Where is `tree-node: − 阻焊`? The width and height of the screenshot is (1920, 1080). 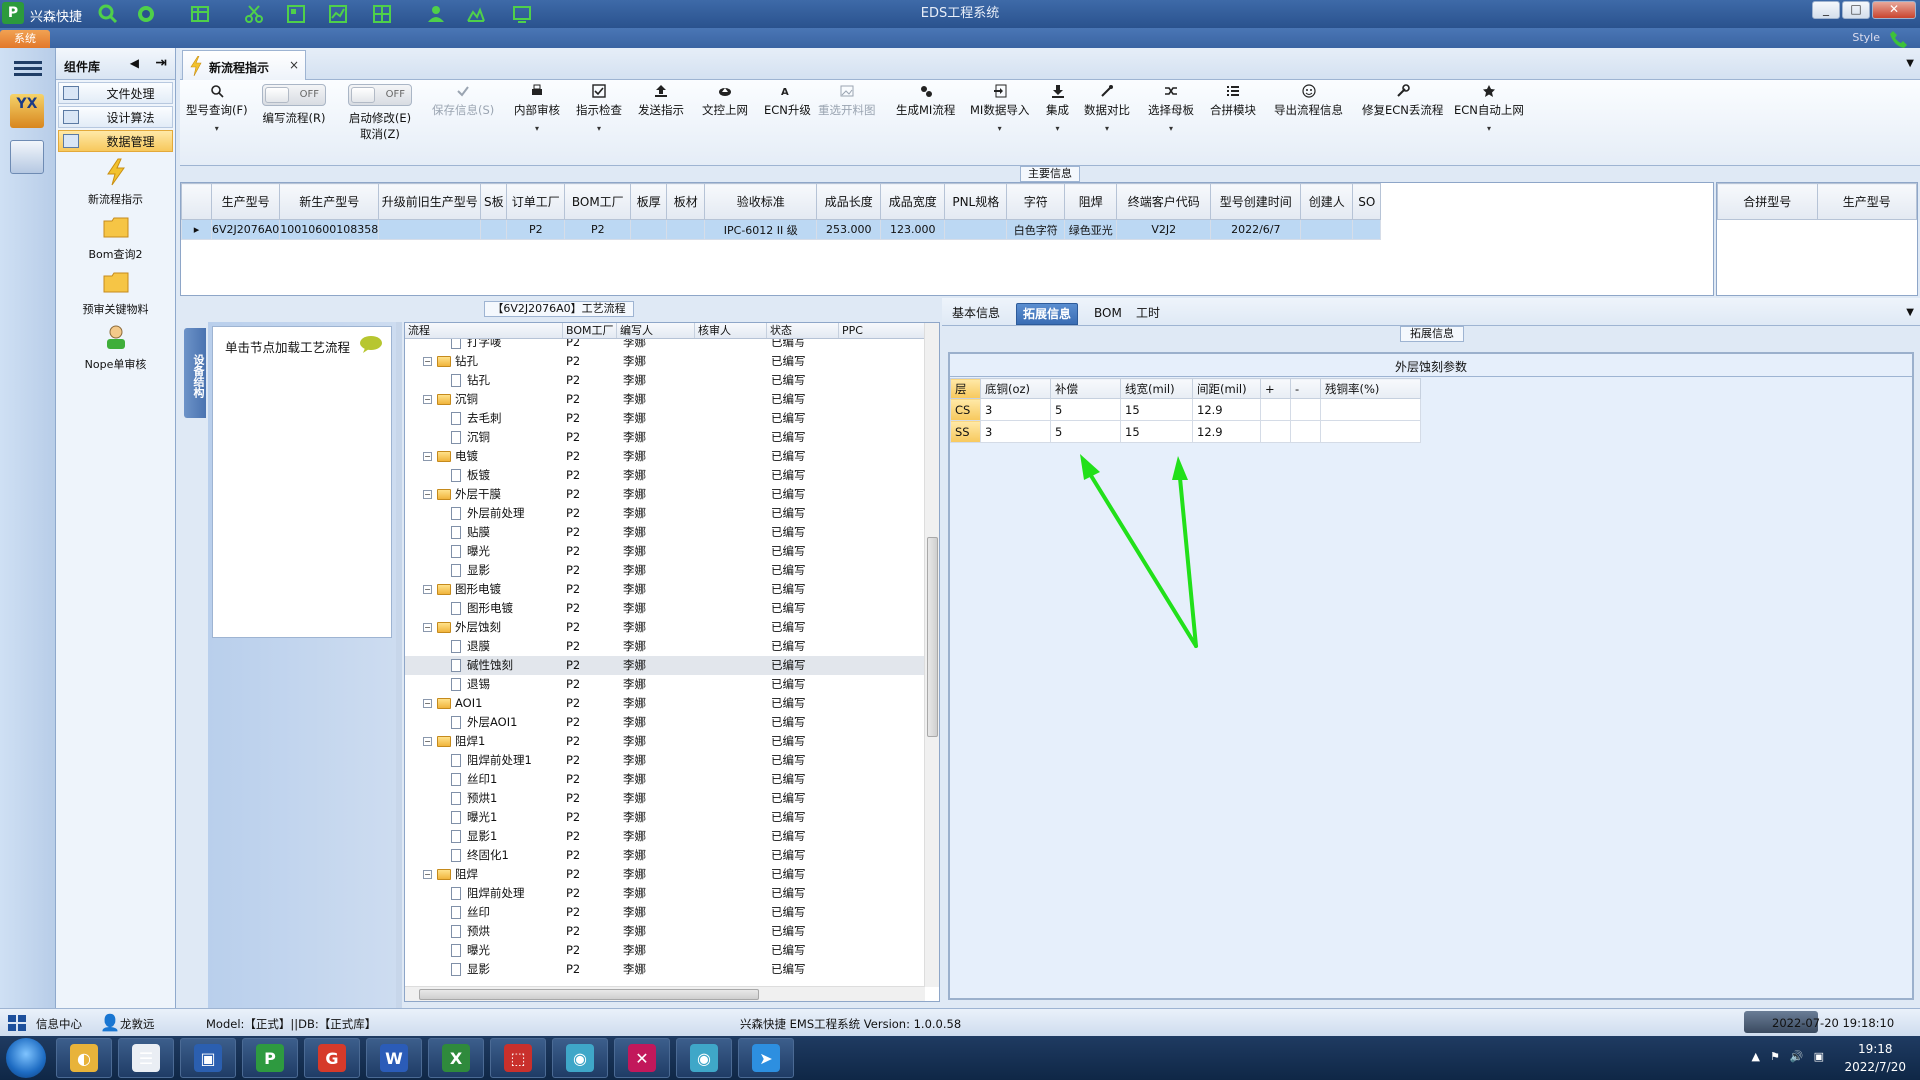 tree-node: − 阻焊 is located at coordinates (484, 874).